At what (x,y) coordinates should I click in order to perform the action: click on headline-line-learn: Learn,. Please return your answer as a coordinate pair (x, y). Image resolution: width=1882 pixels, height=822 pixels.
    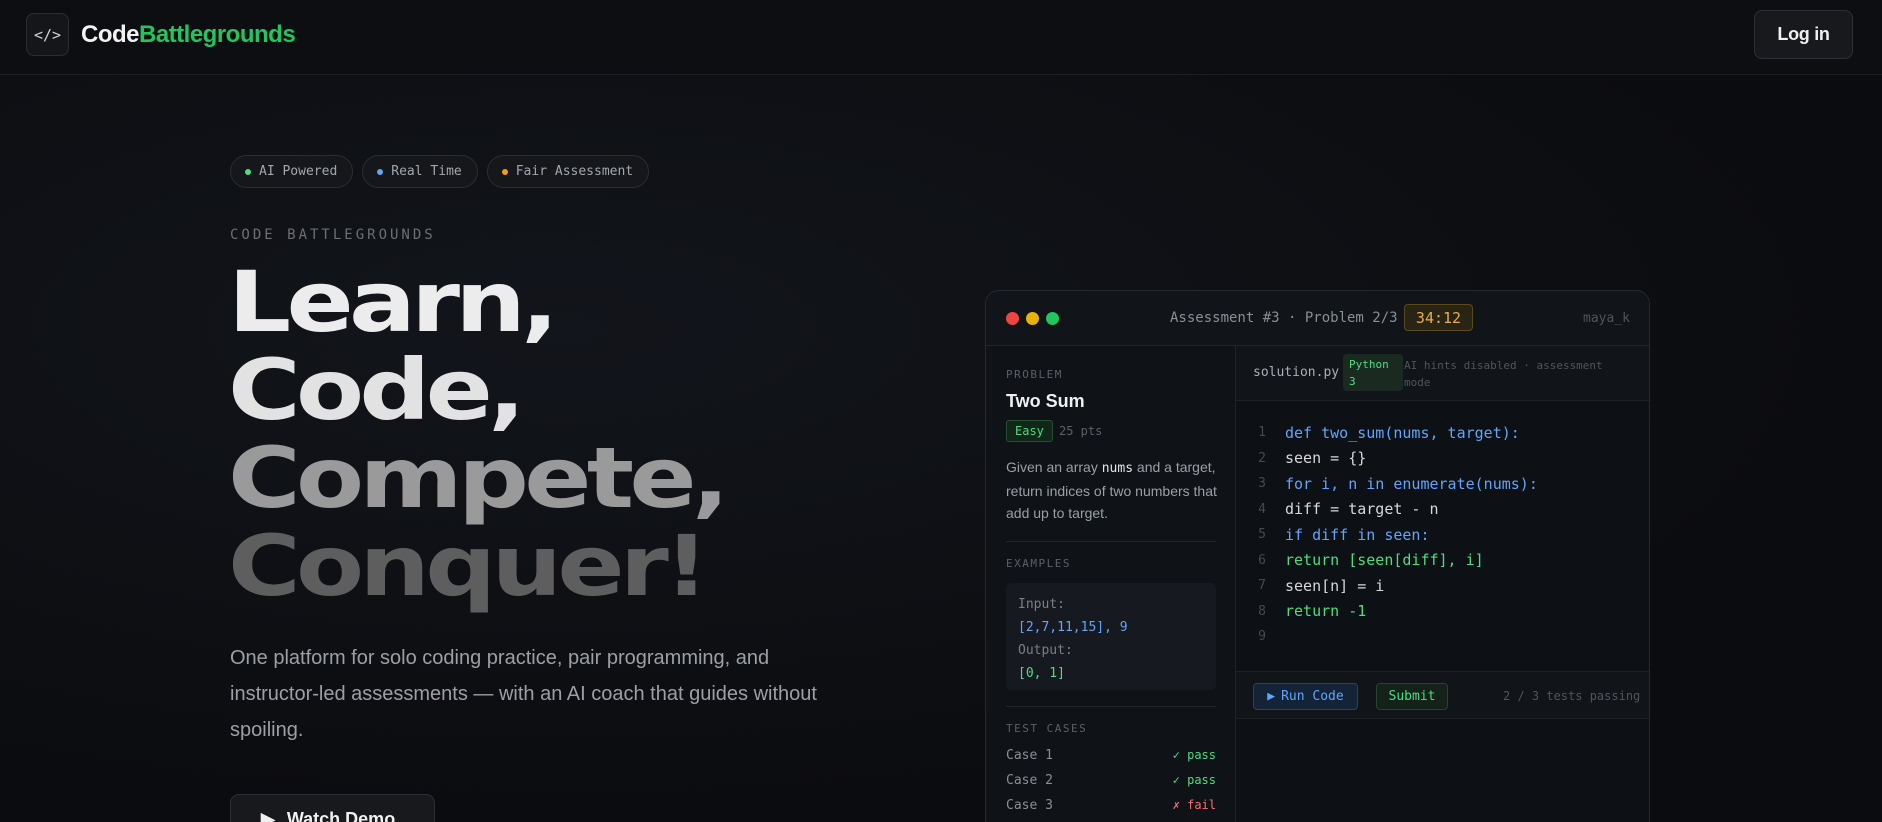
    Looking at the image, I should click on (393, 302).